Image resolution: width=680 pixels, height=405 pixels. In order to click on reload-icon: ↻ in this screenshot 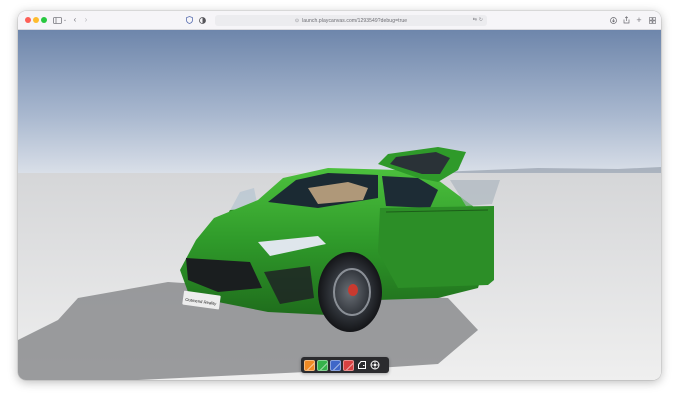, I will do `click(481, 20)`.